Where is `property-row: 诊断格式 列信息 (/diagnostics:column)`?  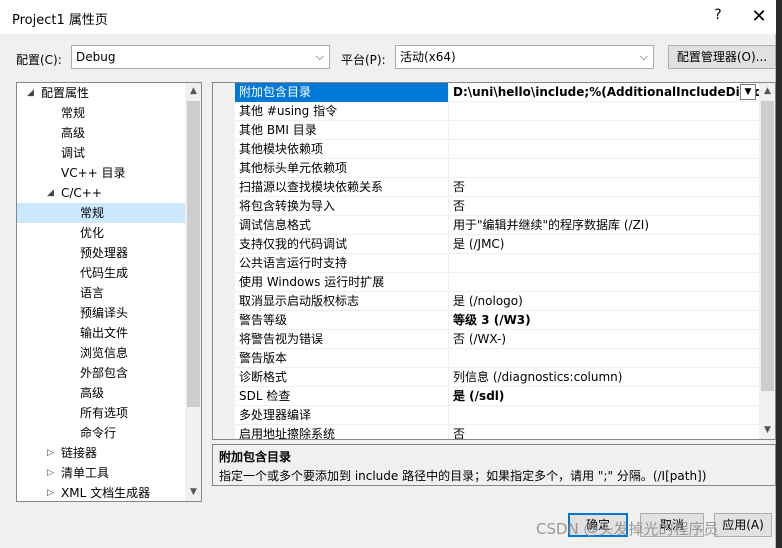
property-row: 诊断格式 列信息 (/diagnostics:column) is located at coordinates (497, 377).